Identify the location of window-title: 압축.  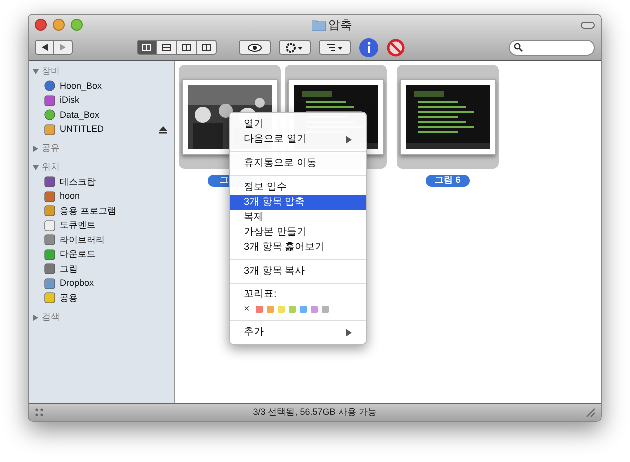
(340, 25).